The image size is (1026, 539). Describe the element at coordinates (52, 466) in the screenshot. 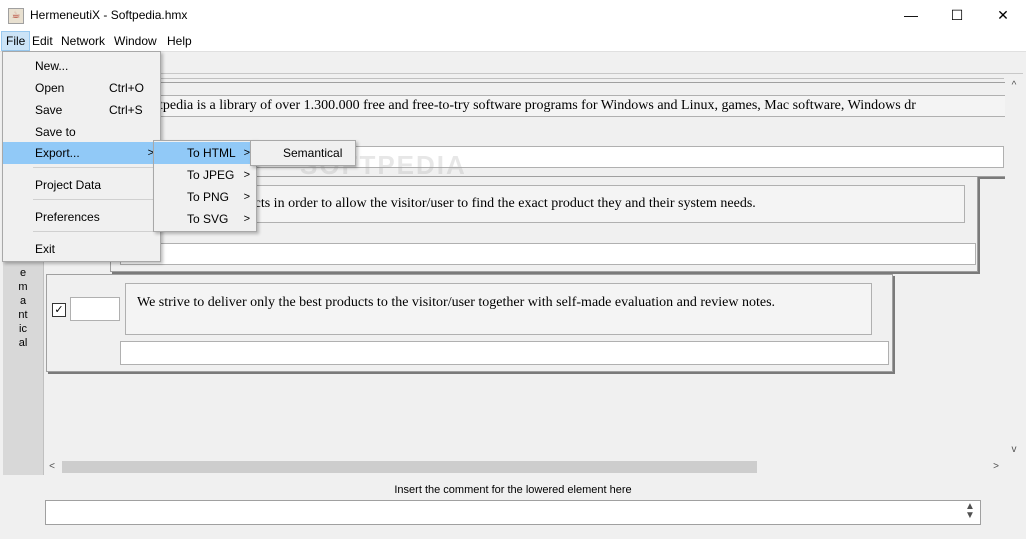

I see `scroll-left-icon: <` at that location.